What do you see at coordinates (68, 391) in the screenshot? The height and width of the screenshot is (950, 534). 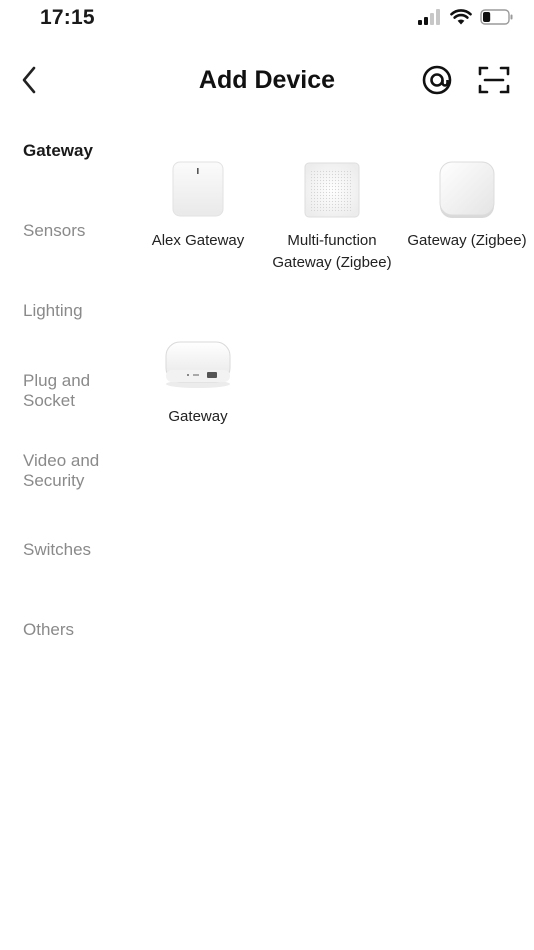 I see `sidebar-item-plug-and-socket: Plug and Socket` at bounding box center [68, 391].